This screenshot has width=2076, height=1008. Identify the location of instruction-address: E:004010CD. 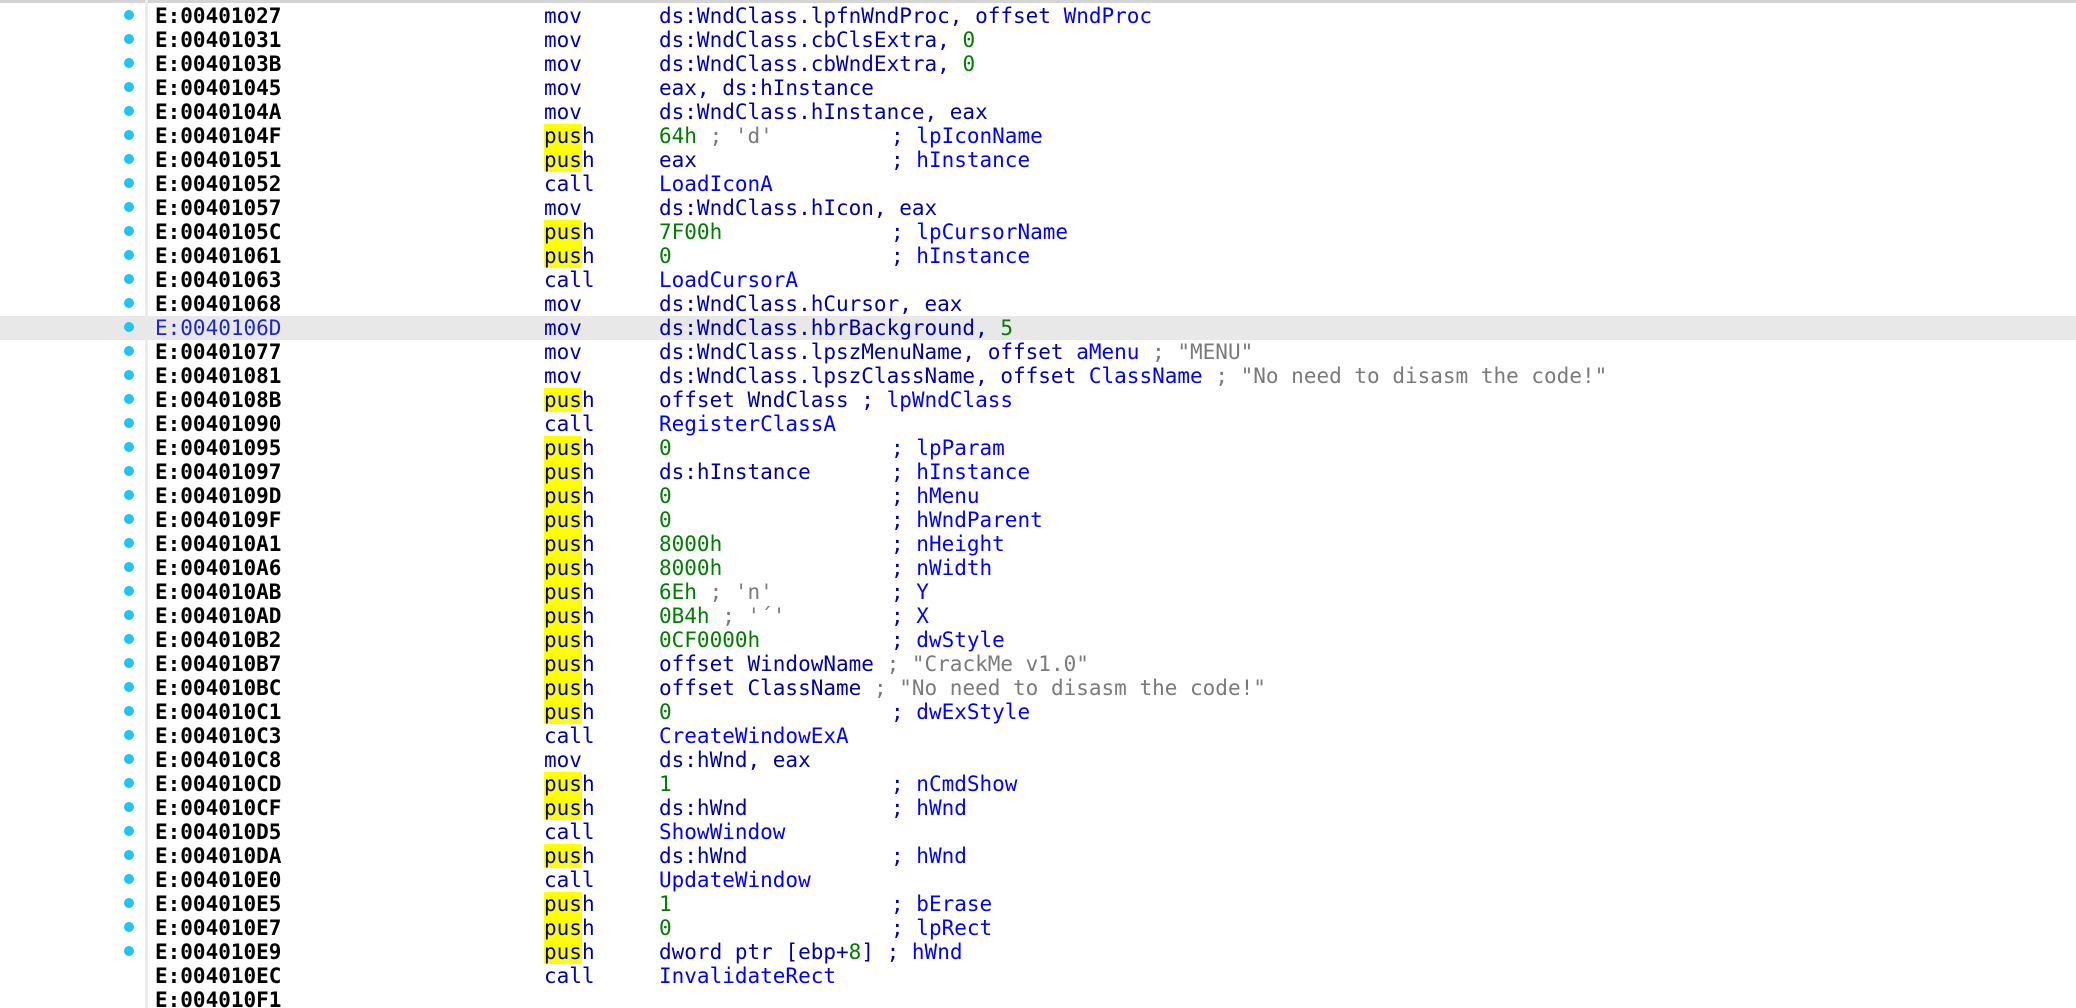
(218, 784).